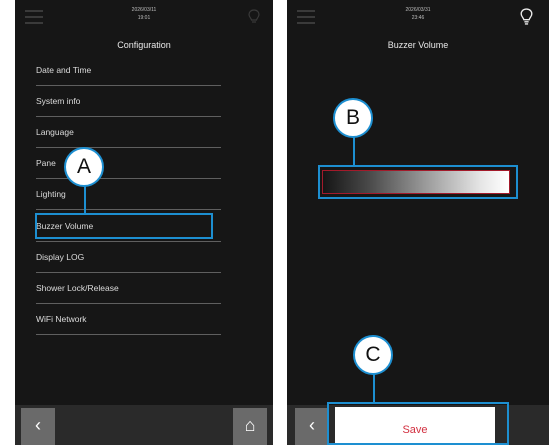 The height and width of the screenshot is (445, 549). Describe the element at coordinates (128, 194) in the screenshot. I see `menu-item-lighting: Lighting` at that location.